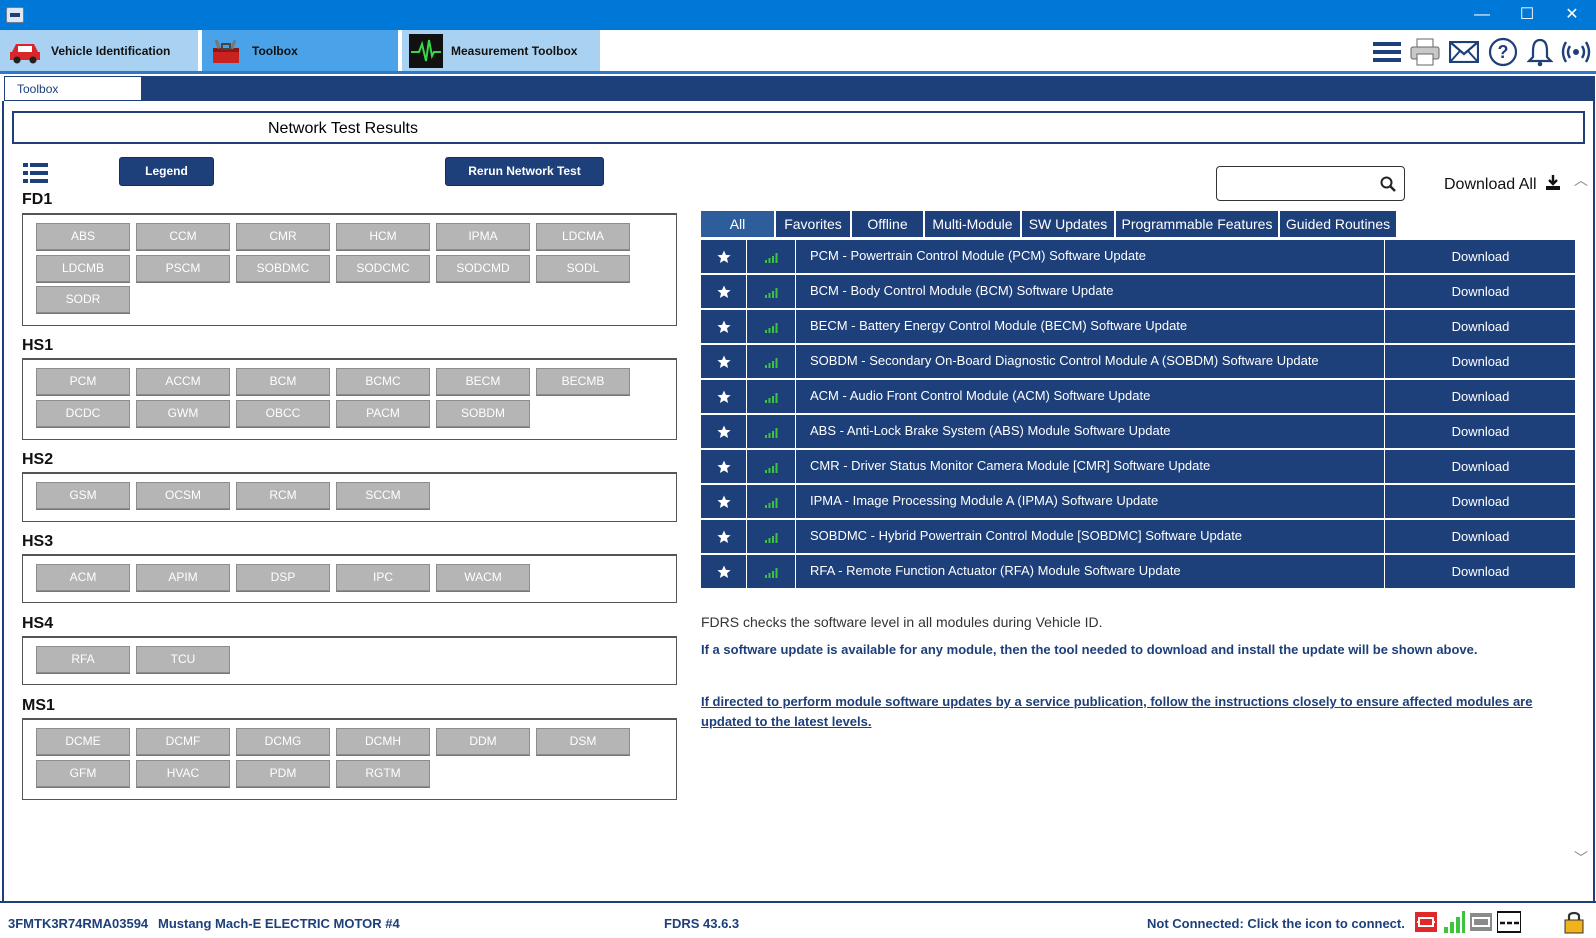 Image resolution: width=1596 pixels, height=938 pixels. Describe the element at coordinates (1509, 922) in the screenshot. I see `dashed-line-icon` at that location.